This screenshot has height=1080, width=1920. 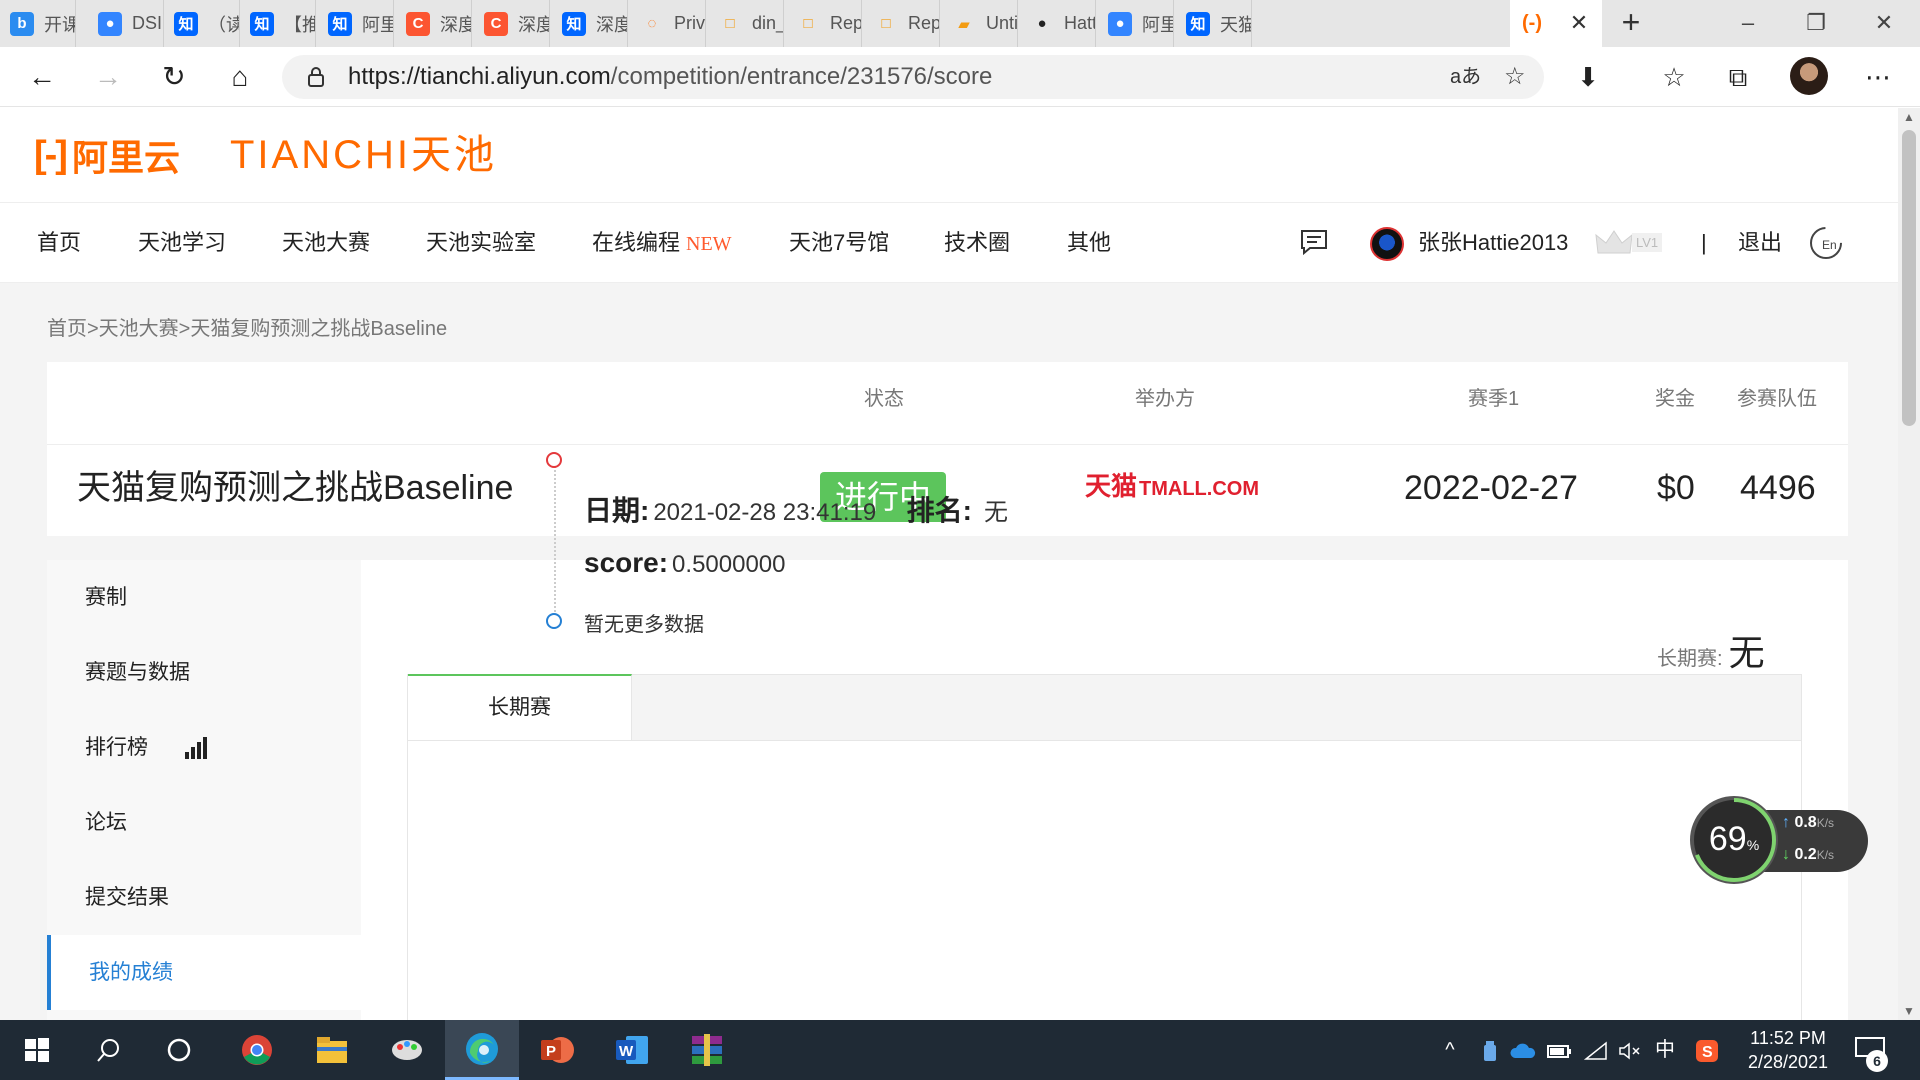 I want to click on browser-tab: ● 阿里, so click(x=1136, y=23).